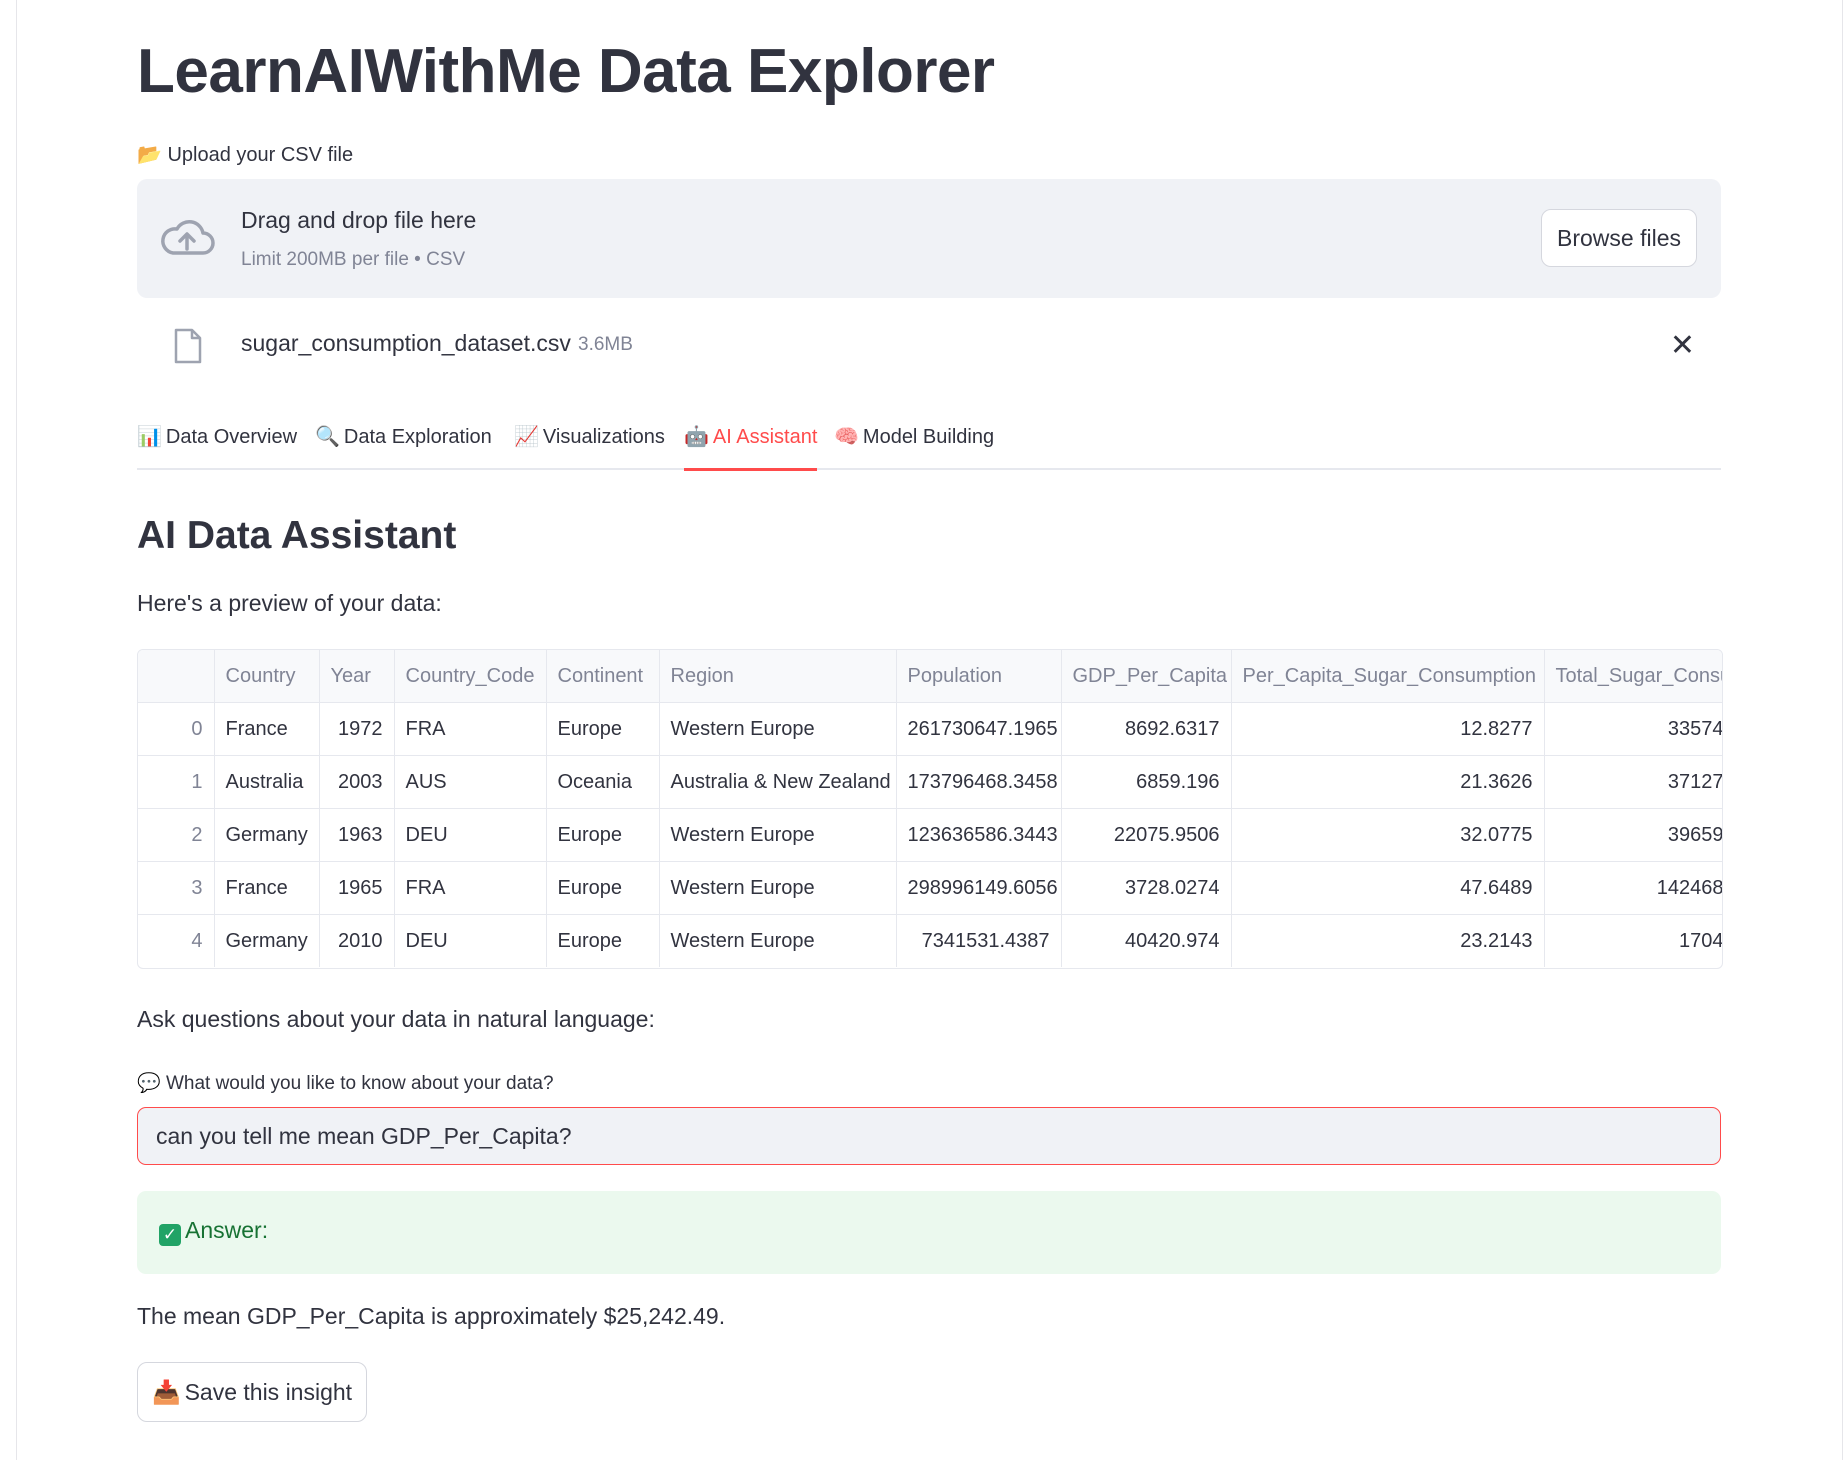 The image size is (1844, 1460). I want to click on file-name: sugar_consumption_dataset.csv, so click(406, 343).